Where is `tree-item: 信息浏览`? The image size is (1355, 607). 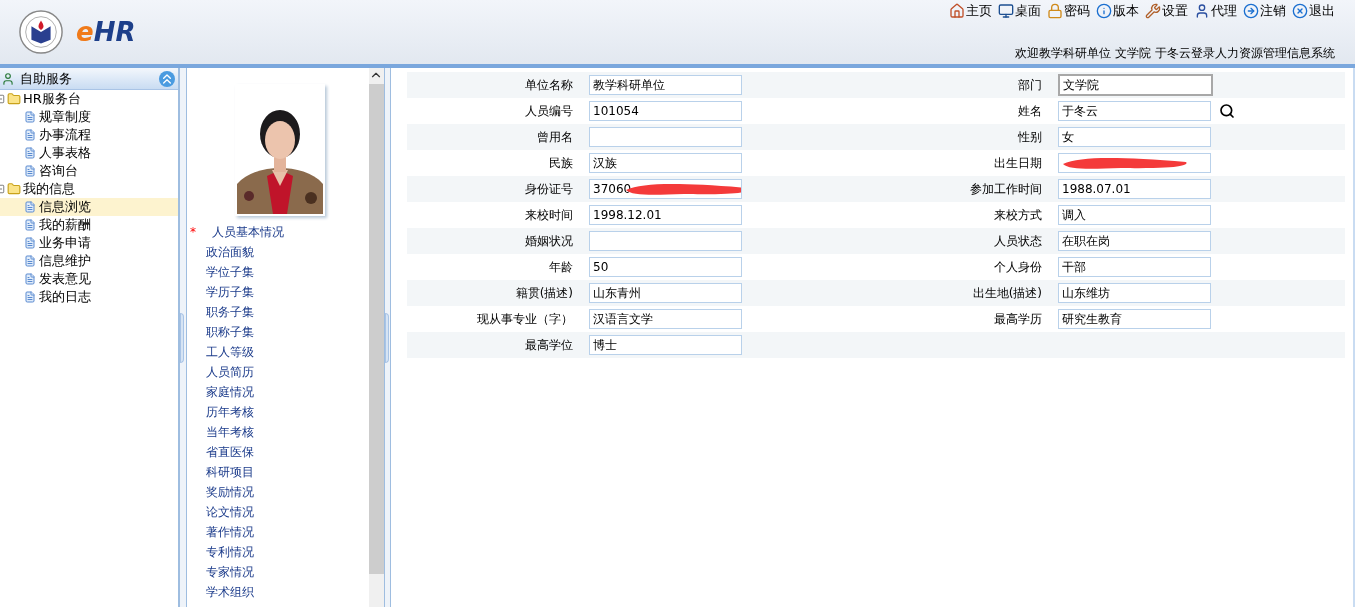 tree-item: 信息浏览 is located at coordinates (89, 207).